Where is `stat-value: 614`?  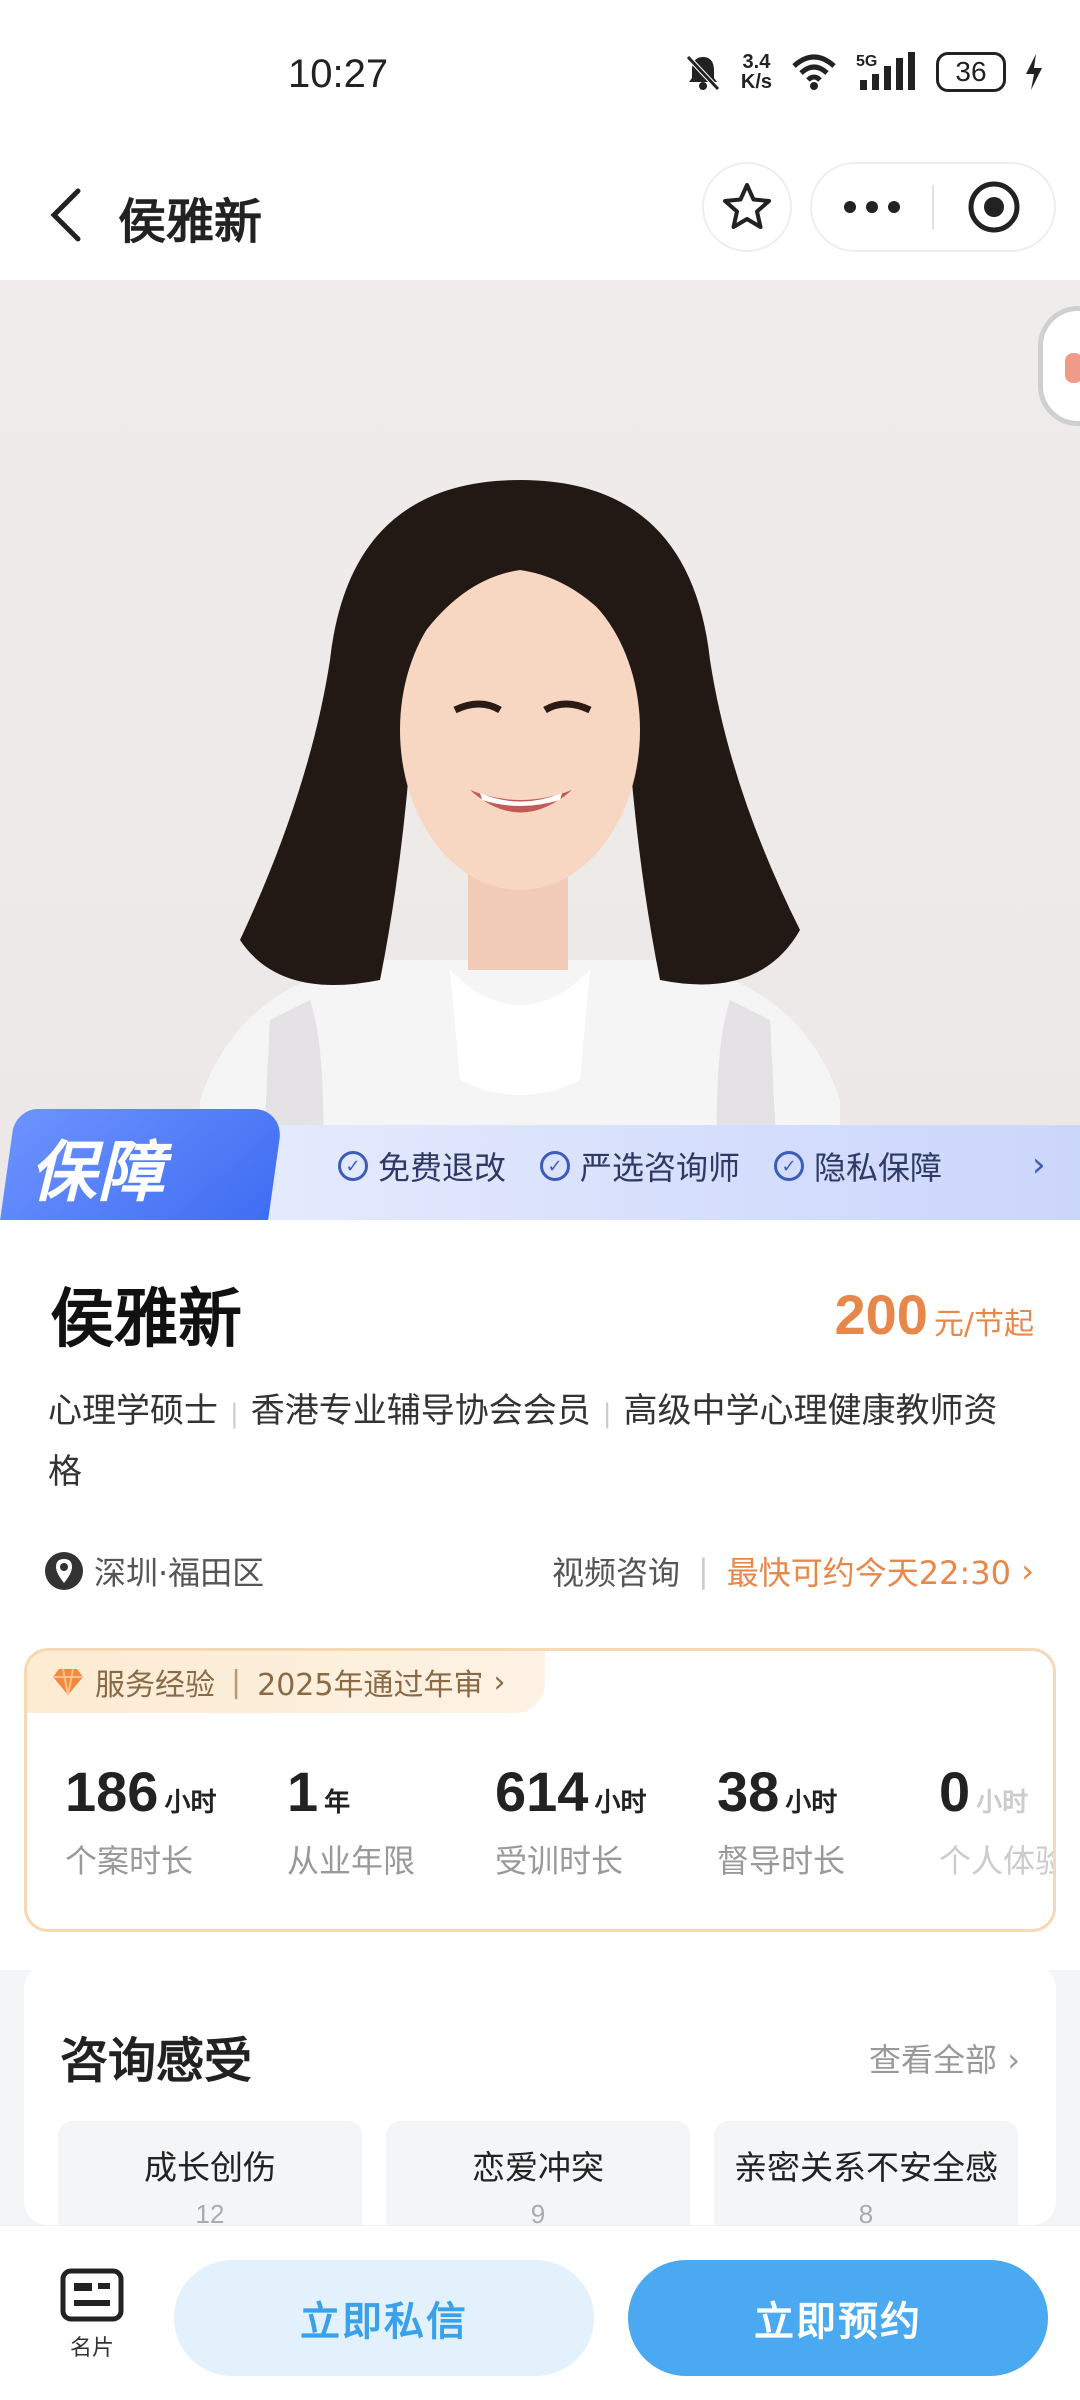 stat-value: 614 is located at coordinates (542, 1791).